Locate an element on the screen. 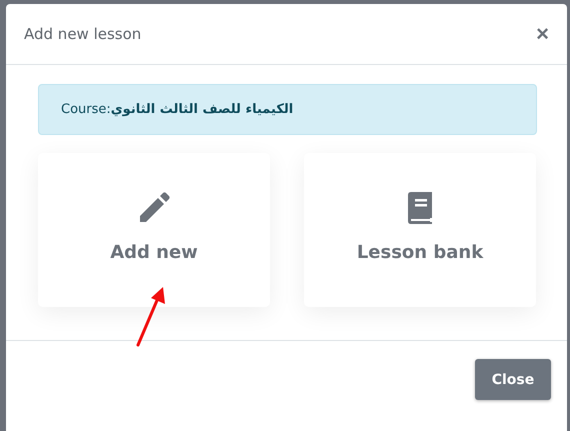 Image resolution: width=570 pixels, height=431 pixels. dialog-title: Add new lesson is located at coordinates (83, 34).